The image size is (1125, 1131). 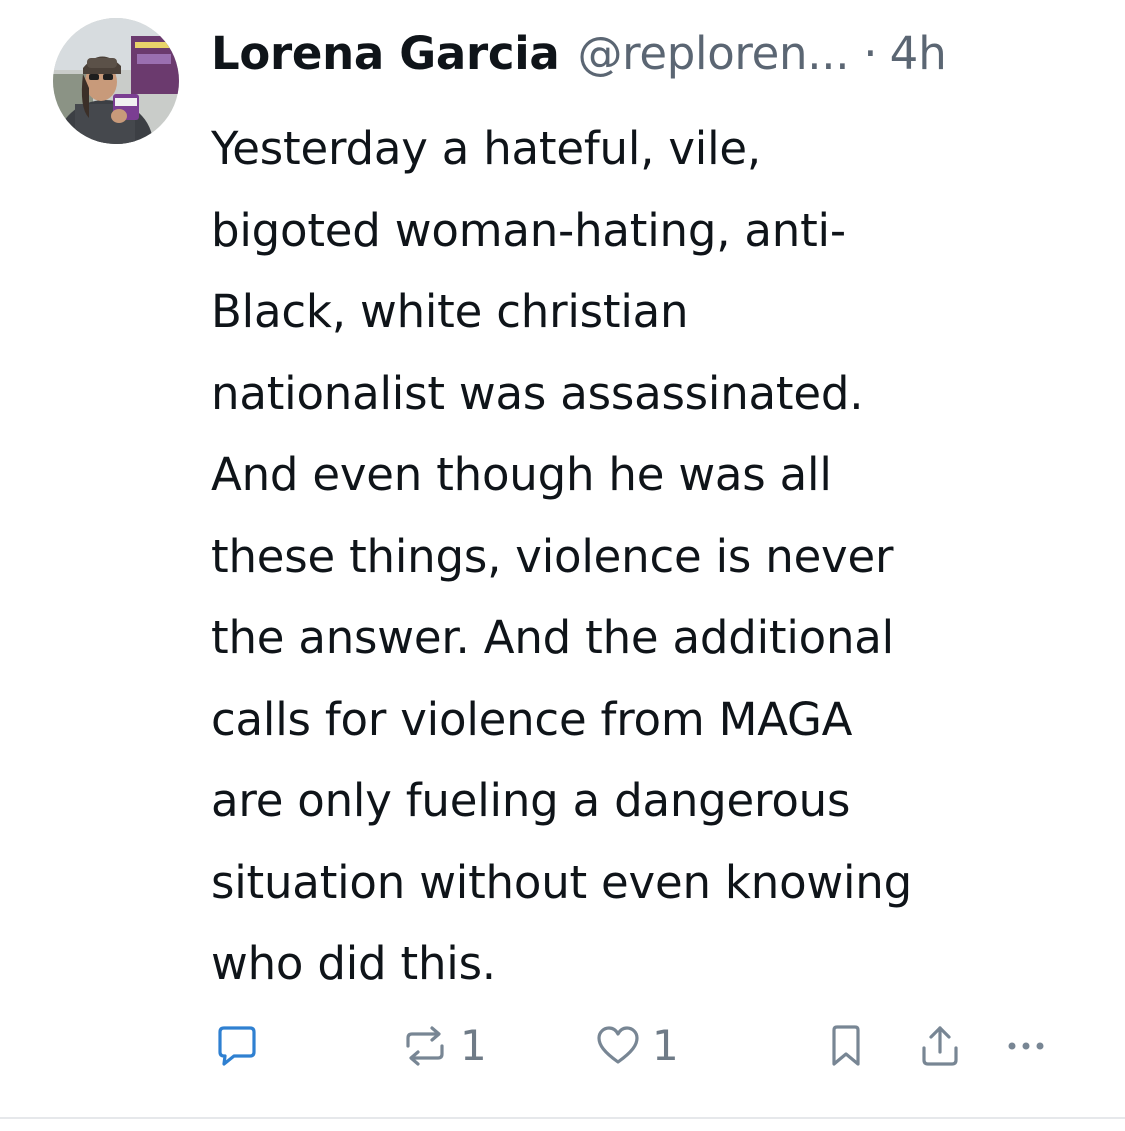 I want to click on post-body-line: the answer. And the additional, so click(x=552, y=637).